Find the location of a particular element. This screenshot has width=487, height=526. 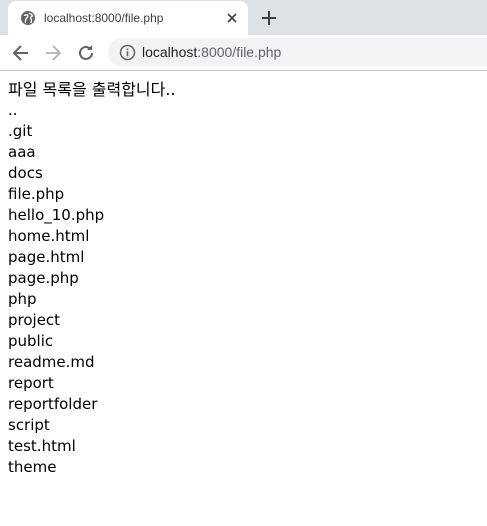

url-text: localhost:8000/file.php is located at coordinates (211, 52).